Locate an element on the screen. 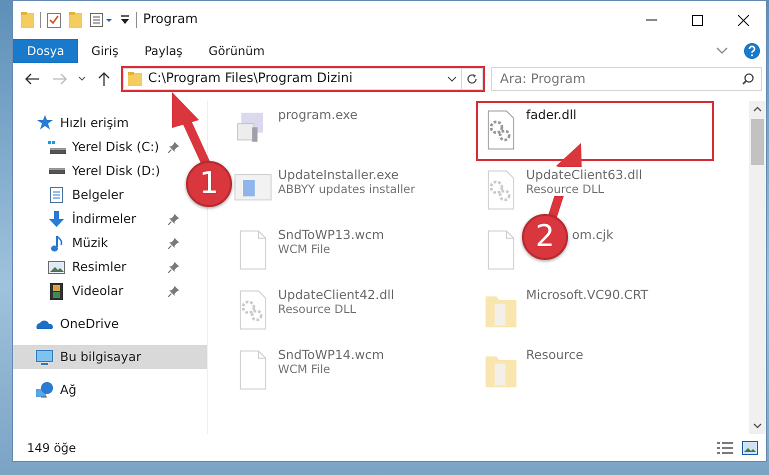 Image resolution: width=769 pixels, height=475 pixels. file-name: UpdateClient42.dll is located at coordinates (336, 294).